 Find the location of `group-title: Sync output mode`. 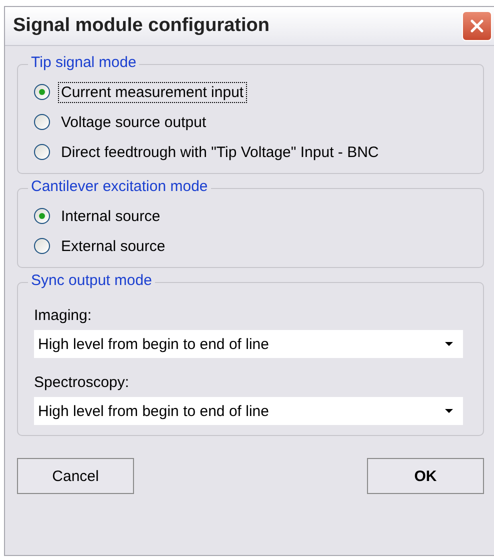

group-title: Sync output mode is located at coordinates (91, 280).